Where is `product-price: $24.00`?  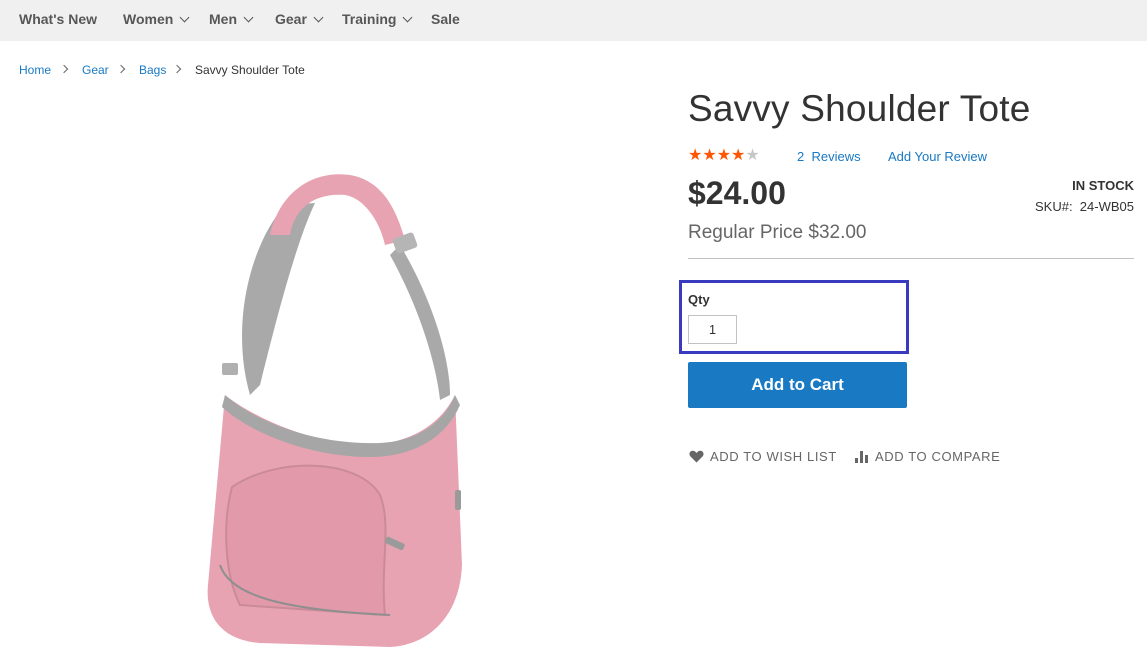 product-price: $24.00 is located at coordinates (737, 193).